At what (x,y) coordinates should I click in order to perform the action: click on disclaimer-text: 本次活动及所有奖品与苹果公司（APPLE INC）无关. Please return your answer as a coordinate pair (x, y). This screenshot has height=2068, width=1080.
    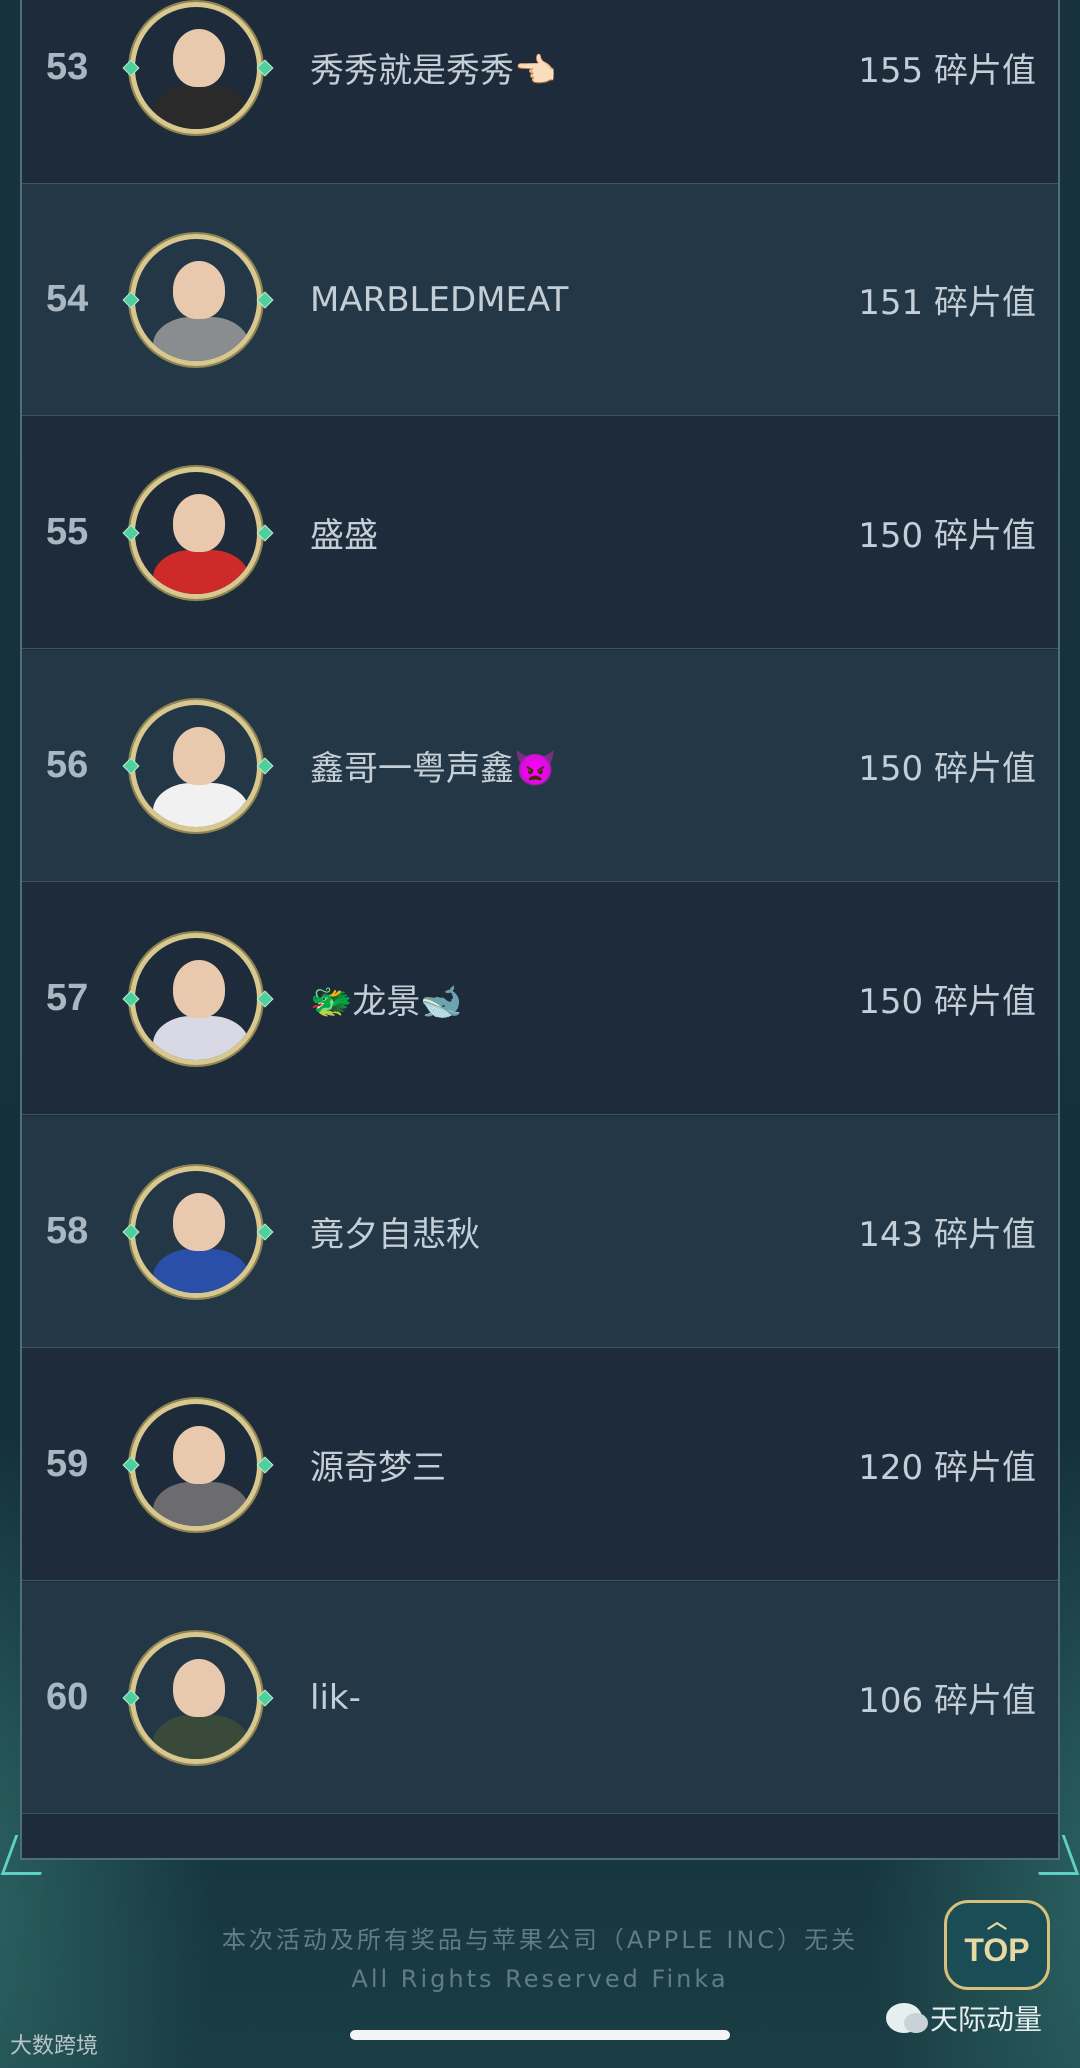
    Looking at the image, I should click on (540, 1940).